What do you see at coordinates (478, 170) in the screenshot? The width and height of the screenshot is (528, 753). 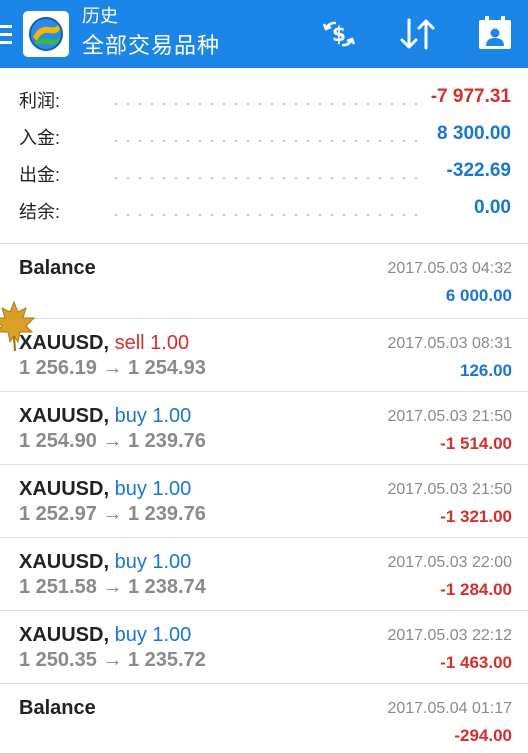 I see `summary-value: -322.69` at bounding box center [478, 170].